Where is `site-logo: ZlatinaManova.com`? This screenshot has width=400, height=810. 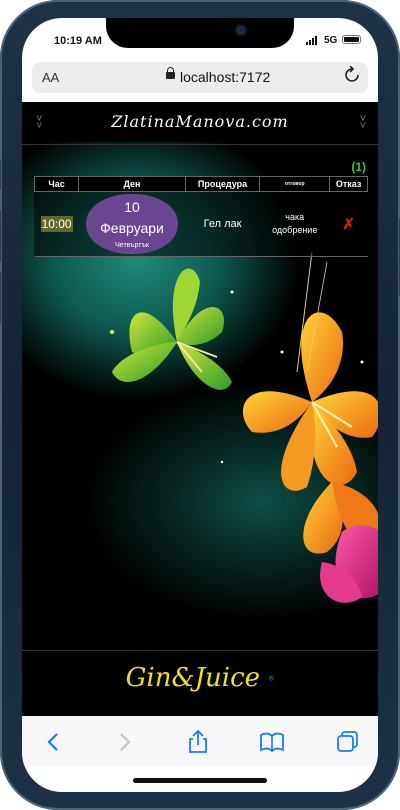
site-logo: ZlatinaManova.com is located at coordinates (200, 121).